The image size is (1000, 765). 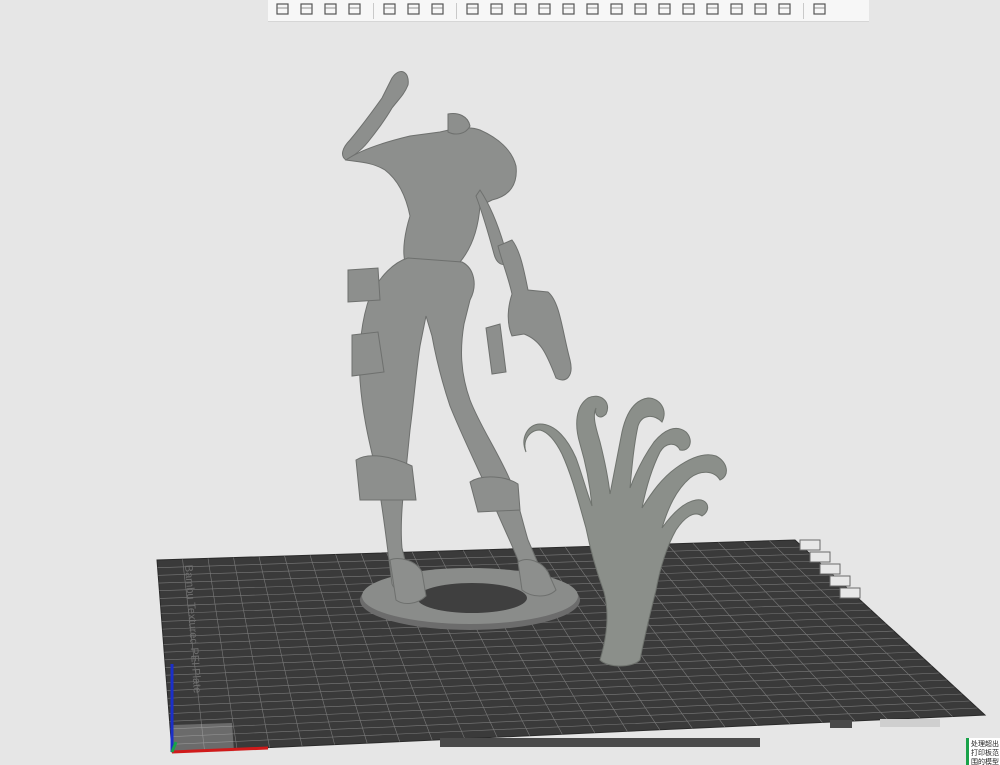 I want to click on orient-plate-icon, so click(x=820, y=557).